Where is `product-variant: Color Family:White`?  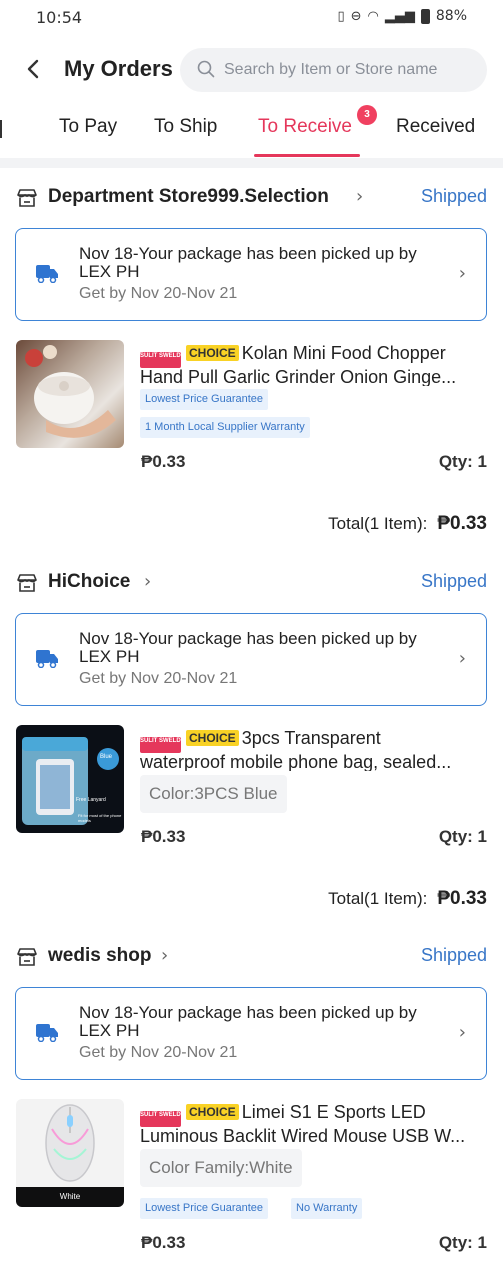 product-variant: Color Family:White is located at coordinates (221, 1168).